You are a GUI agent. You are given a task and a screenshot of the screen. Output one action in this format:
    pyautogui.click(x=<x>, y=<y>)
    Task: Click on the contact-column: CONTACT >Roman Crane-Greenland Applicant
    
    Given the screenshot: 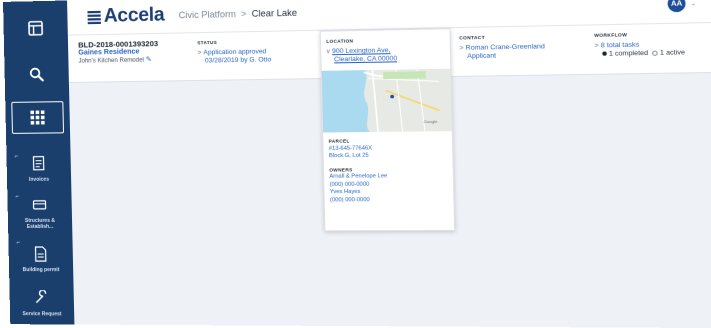 What is the action you would take?
    pyautogui.click(x=502, y=47)
    